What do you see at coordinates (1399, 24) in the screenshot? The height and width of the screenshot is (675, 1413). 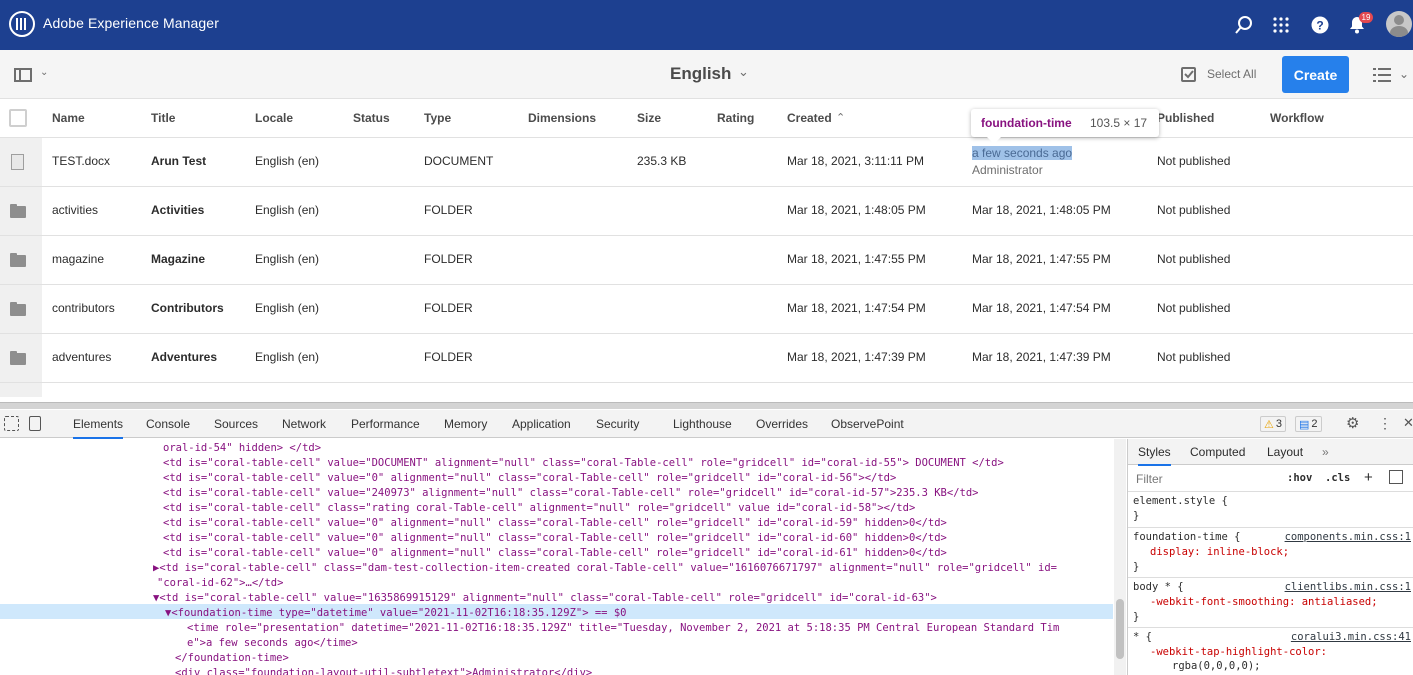 I see `user-avatar` at bounding box center [1399, 24].